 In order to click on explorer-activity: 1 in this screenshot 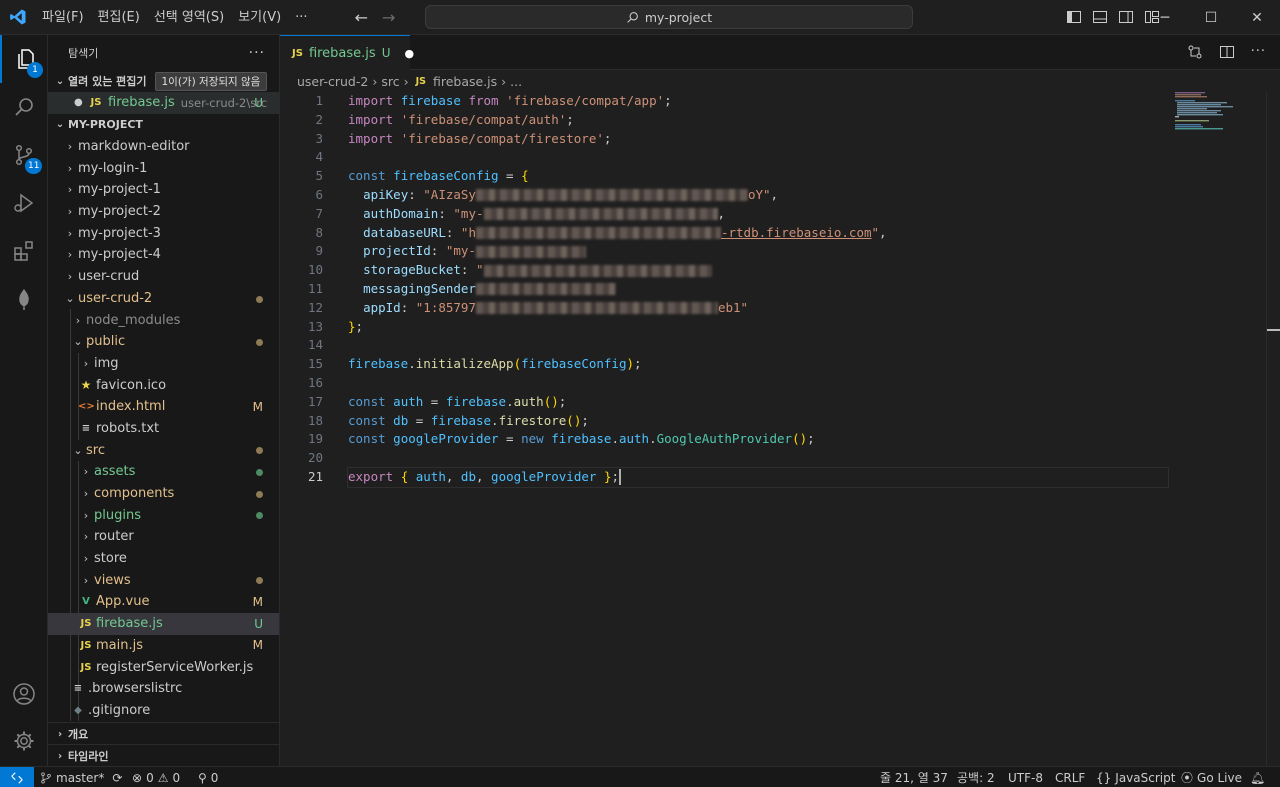, I will do `click(24, 59)`.